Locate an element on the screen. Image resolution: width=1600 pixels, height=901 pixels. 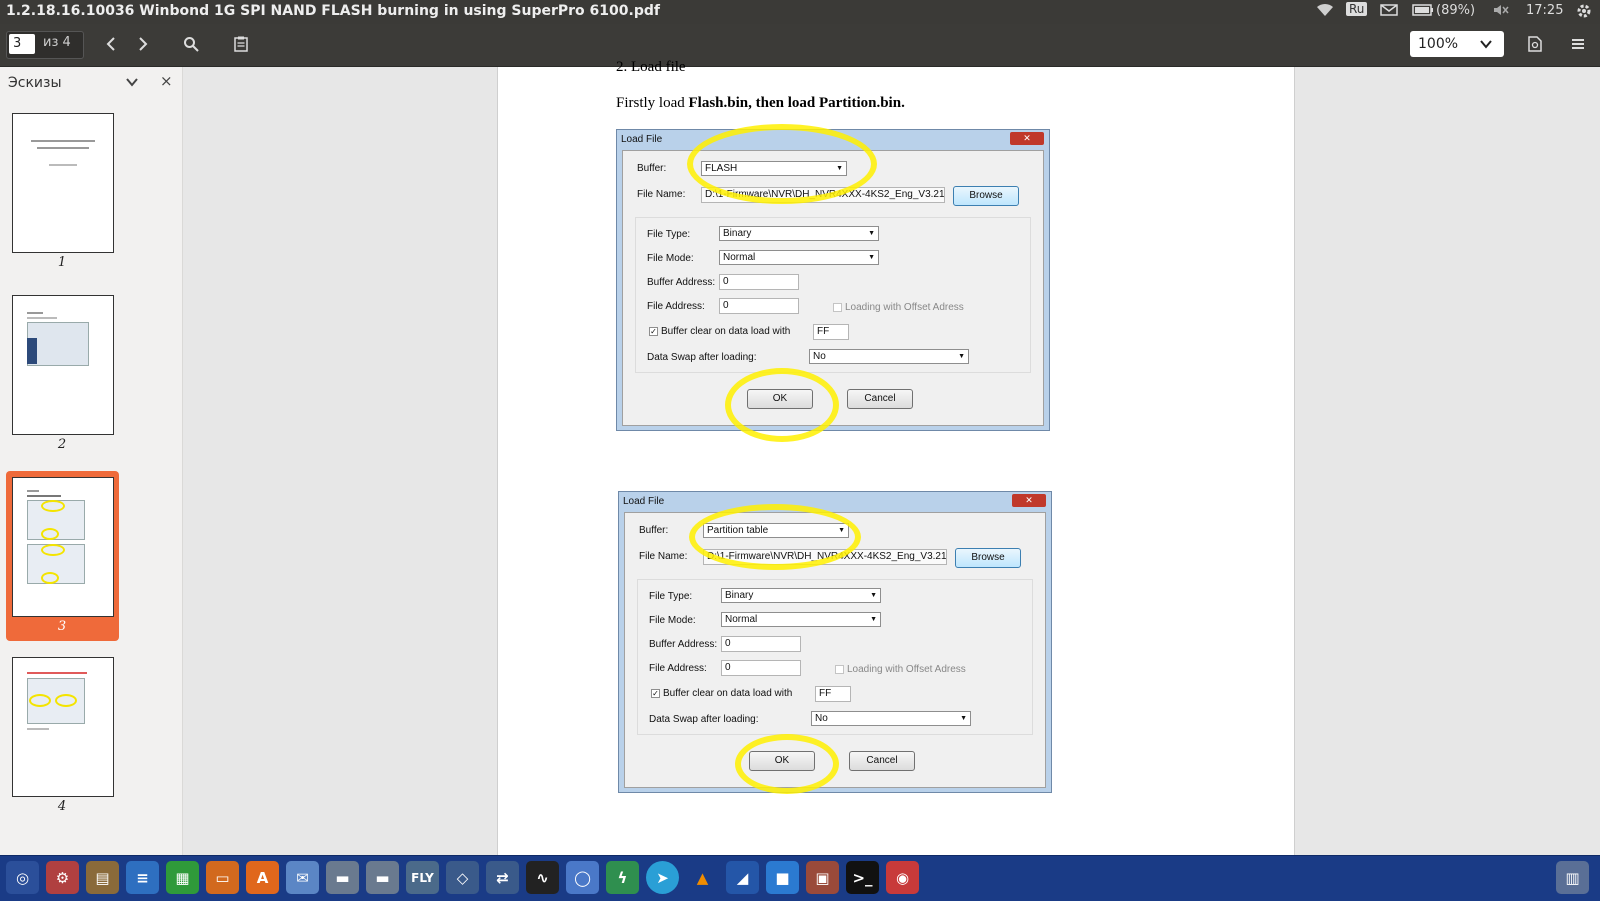
current-page-input: 3 is located at coordinates (22, 44).